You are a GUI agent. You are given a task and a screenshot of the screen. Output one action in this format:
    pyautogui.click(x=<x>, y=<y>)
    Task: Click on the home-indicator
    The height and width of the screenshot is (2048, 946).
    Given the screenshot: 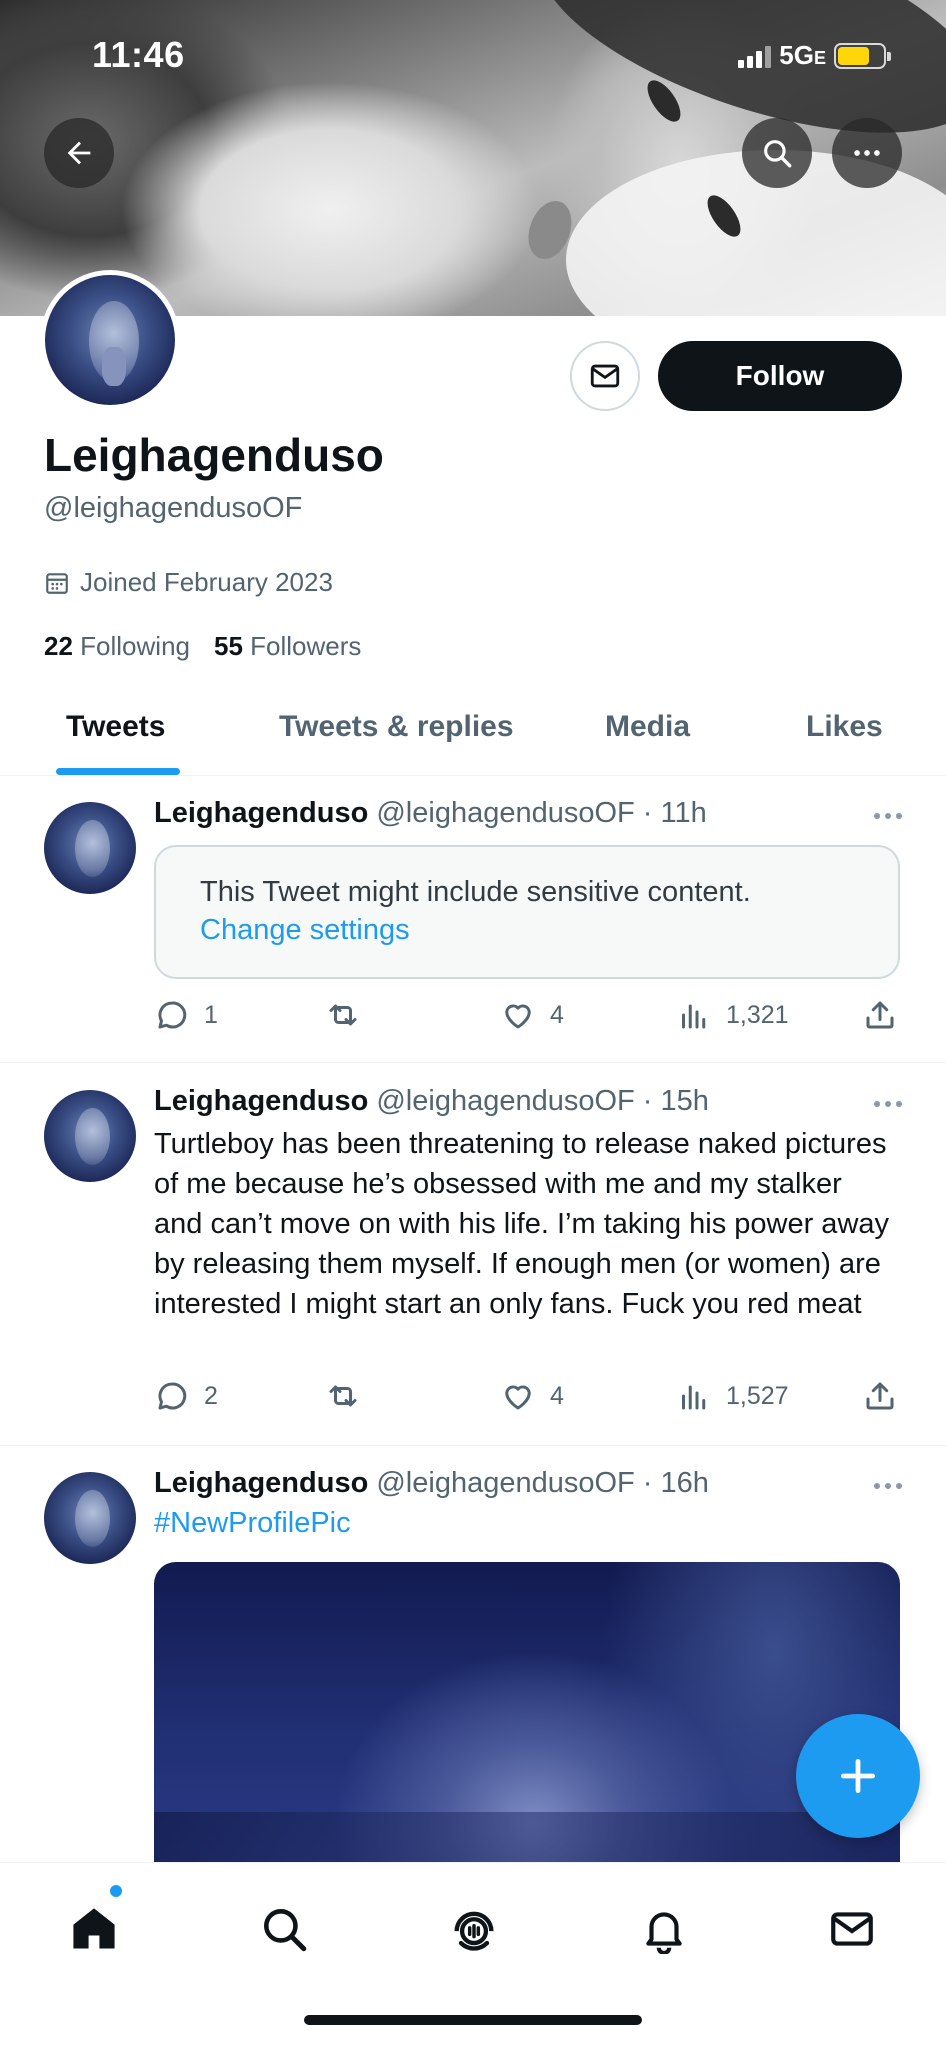 What is the action you would take?
    pyautogui.click(x=473, y=2020)
    